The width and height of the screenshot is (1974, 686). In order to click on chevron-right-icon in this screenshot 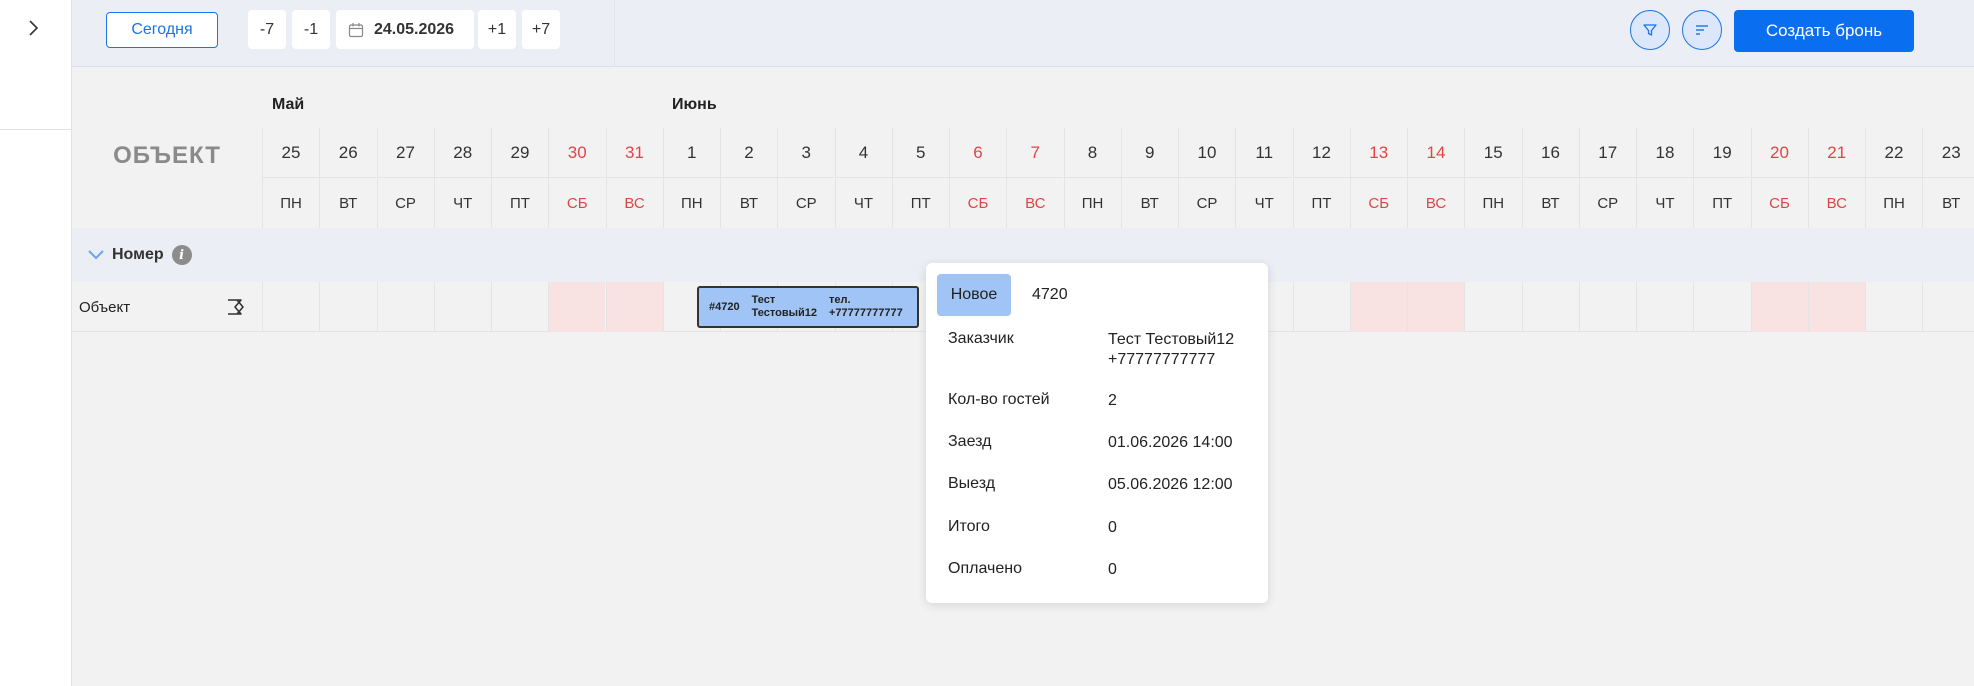, I will do `click(34, 28)`.